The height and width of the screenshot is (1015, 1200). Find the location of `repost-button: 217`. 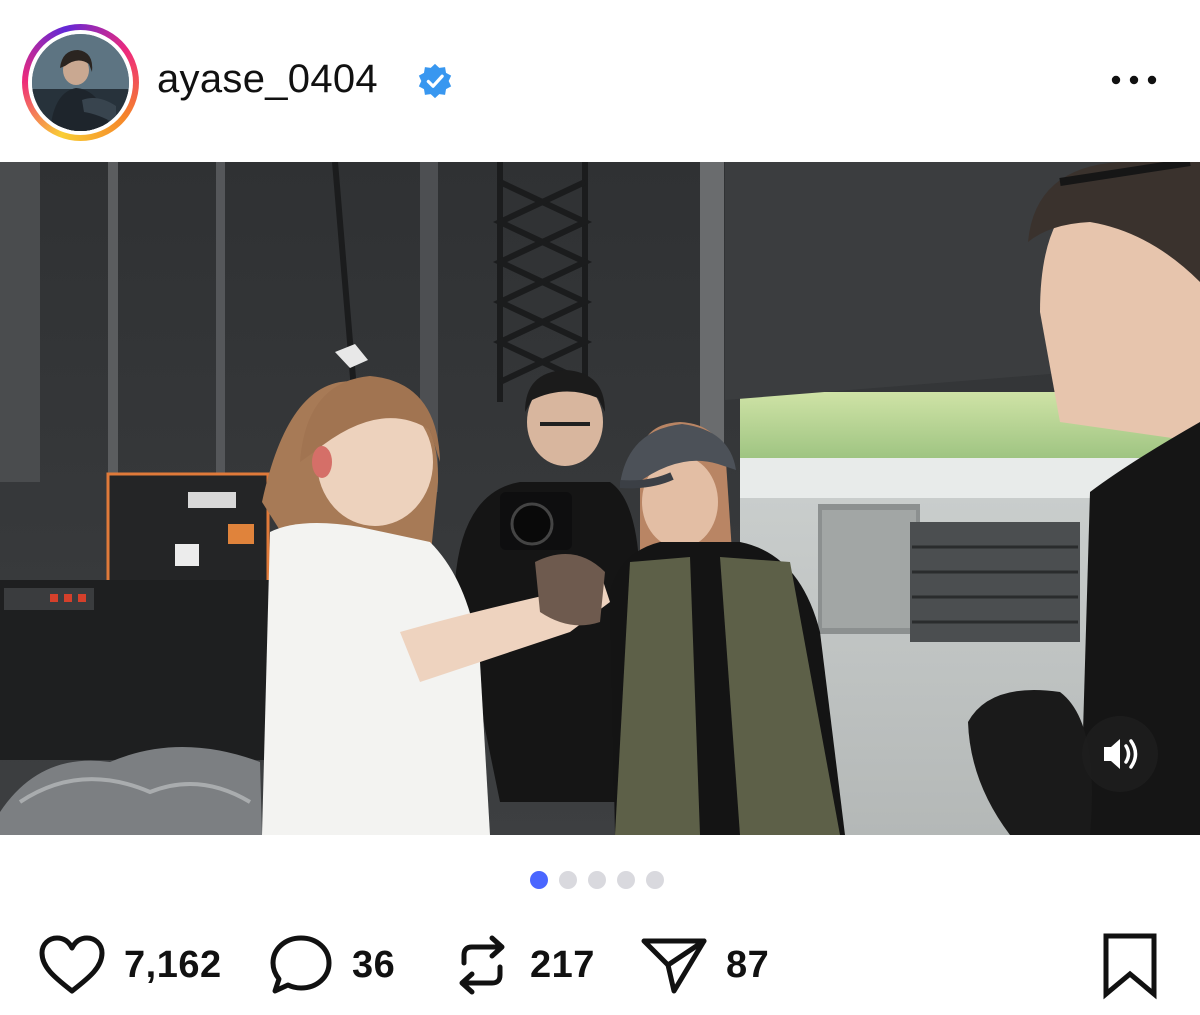

repost-button: 217 is located at coordinates (523, 965).